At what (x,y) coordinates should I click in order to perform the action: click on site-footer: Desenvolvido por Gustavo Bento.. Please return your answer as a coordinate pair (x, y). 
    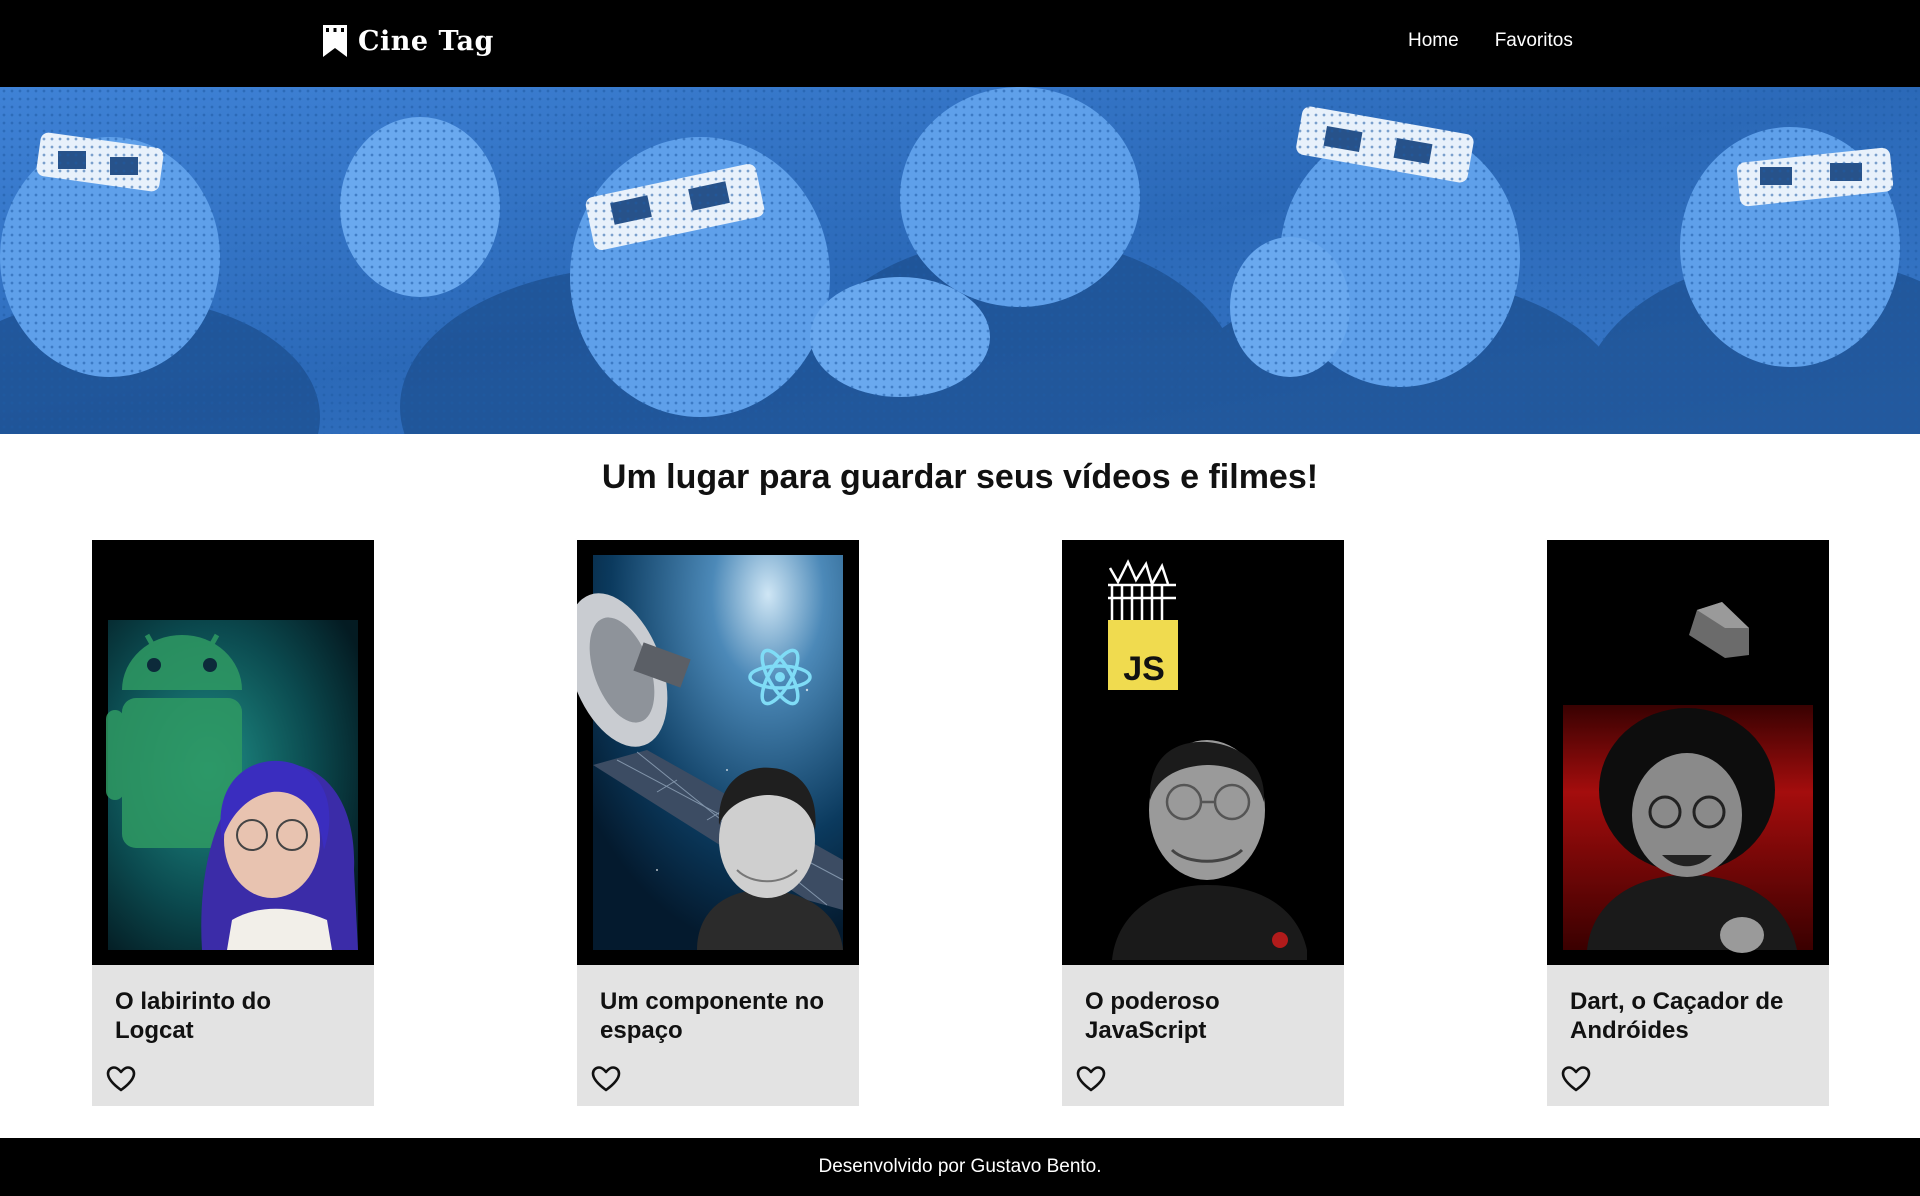
    Looking at the image, I should click on (960, 1167).